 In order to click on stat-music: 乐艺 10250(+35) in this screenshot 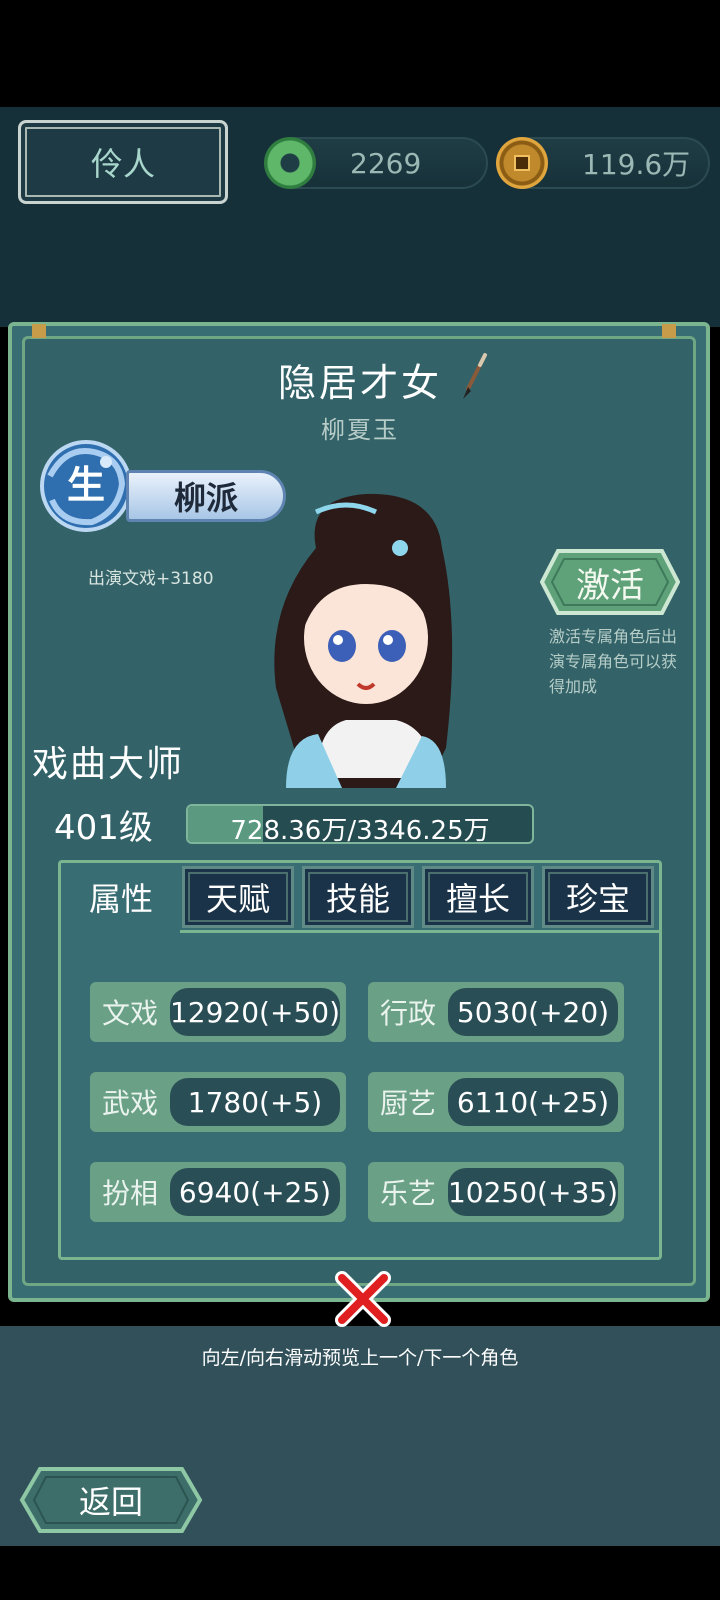, I will do `click(496, 1192)`.